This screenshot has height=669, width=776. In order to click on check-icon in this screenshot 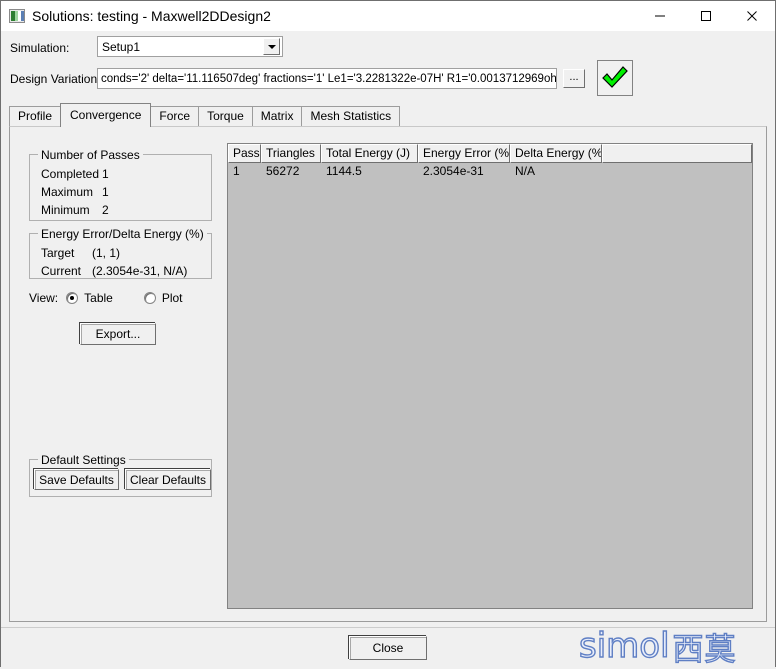, I will do `click(615, 77)`.